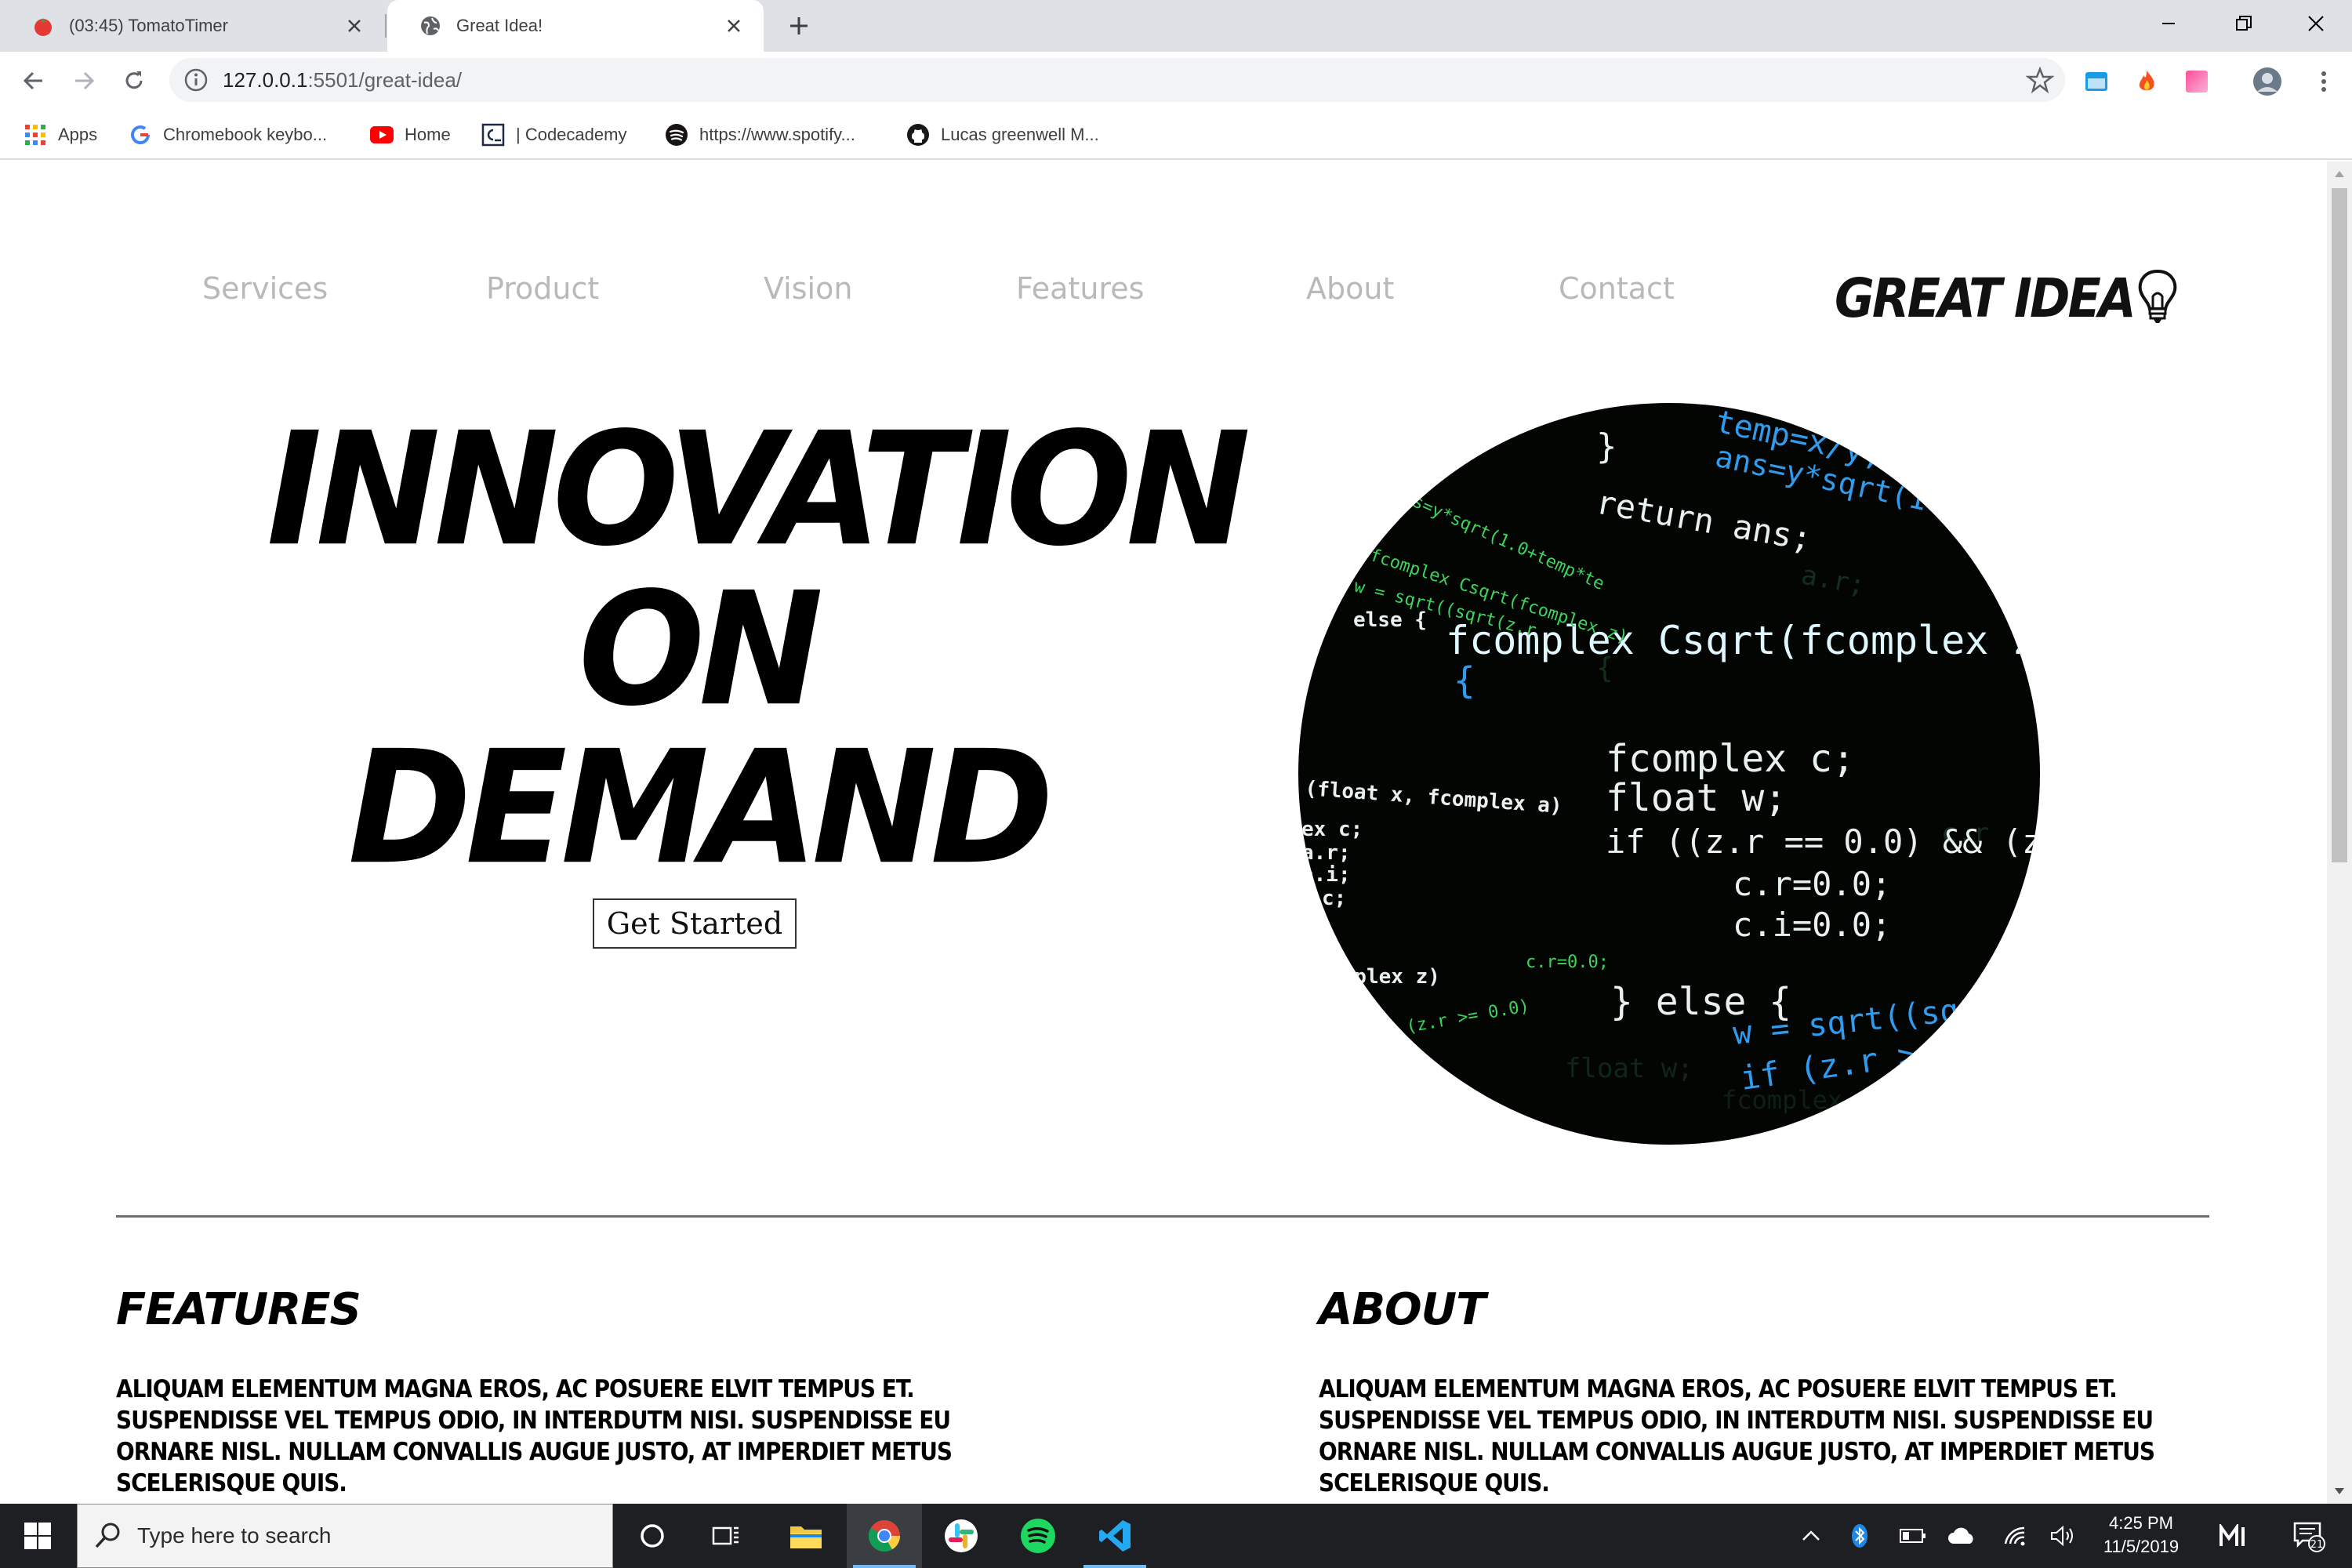 The image size is (2352, 1568). I want to click on info-icon, so click(196, 80).